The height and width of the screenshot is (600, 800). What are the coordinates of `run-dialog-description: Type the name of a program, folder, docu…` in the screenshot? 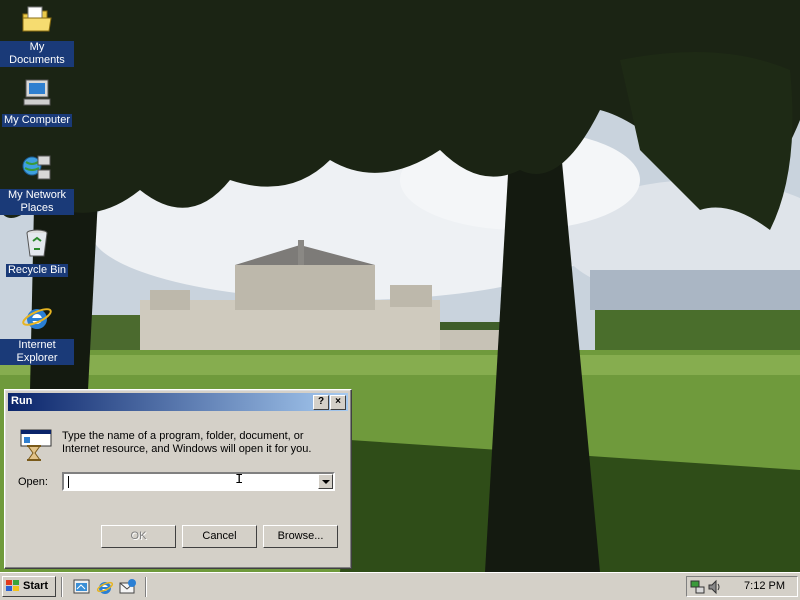 It's located at (187, 442).